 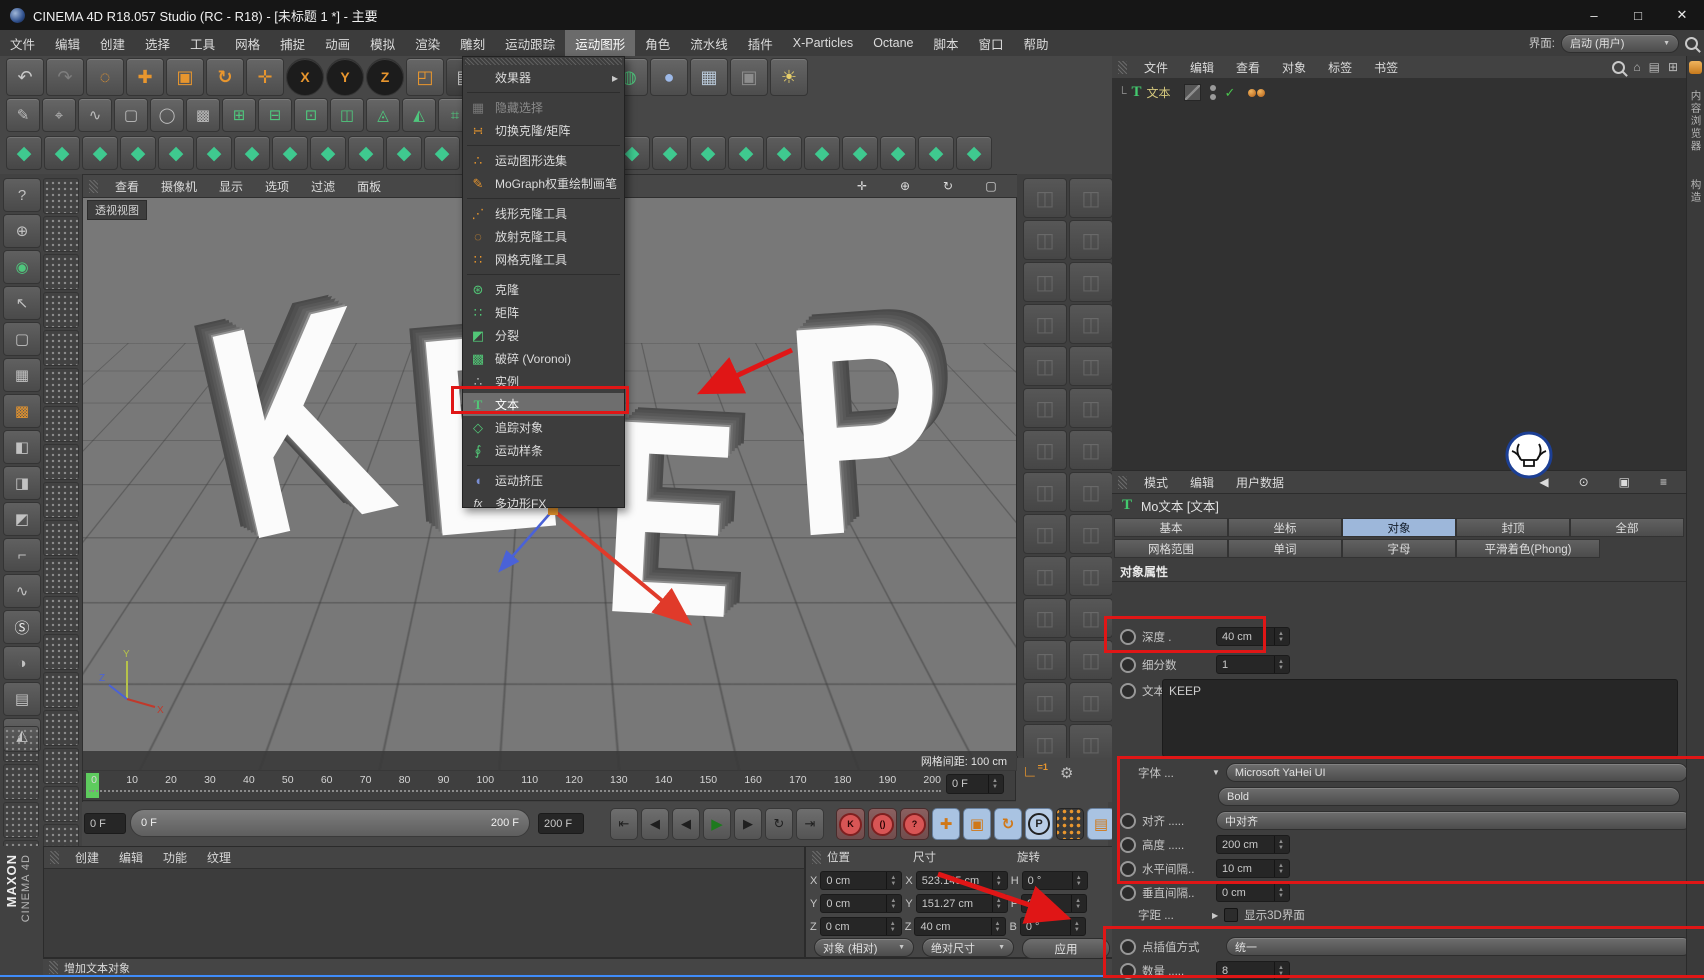 What do you see at coordinates (561, 823) in the screenshot?
I see `range-end-field: 200 F` at bounding box center [561, 823].